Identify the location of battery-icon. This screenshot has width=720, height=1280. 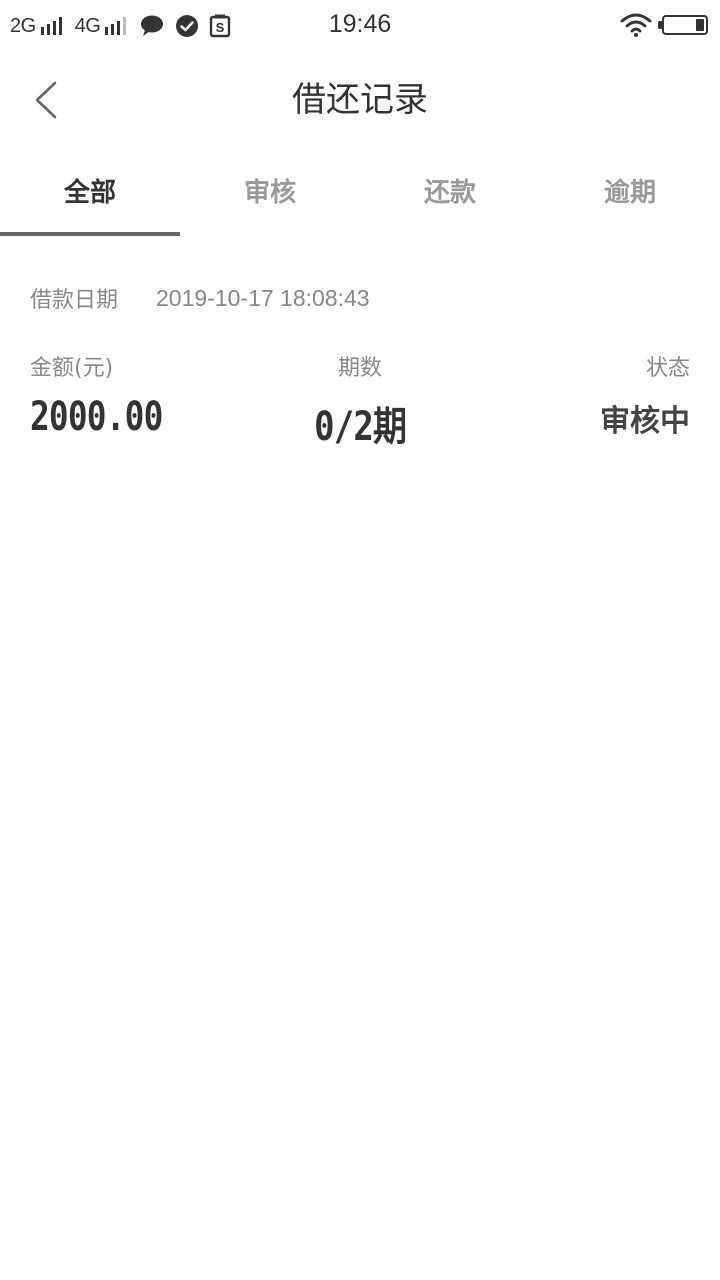
(683, 25).